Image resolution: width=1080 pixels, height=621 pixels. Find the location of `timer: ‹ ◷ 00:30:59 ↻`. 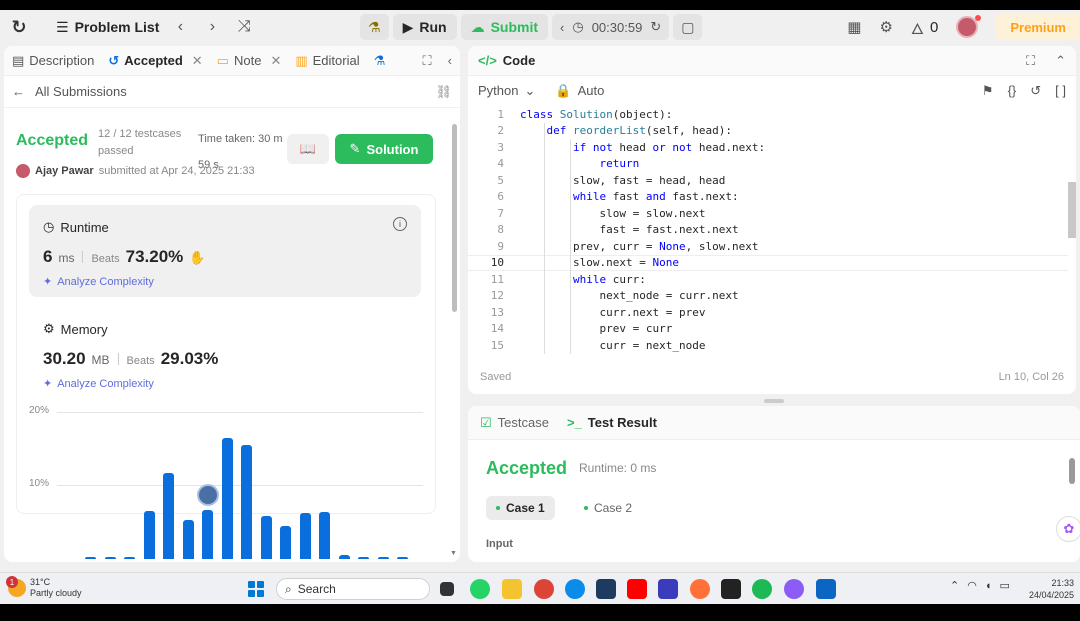

timer: ‹ ◷ 00:30:59 ↻ is located at coordinates (611, 27).